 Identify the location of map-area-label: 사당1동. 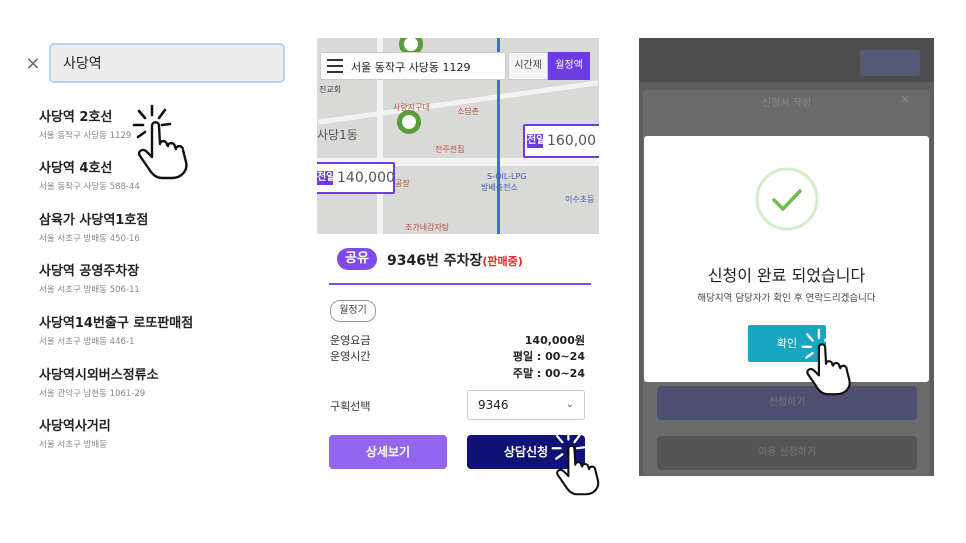
(337, 135).